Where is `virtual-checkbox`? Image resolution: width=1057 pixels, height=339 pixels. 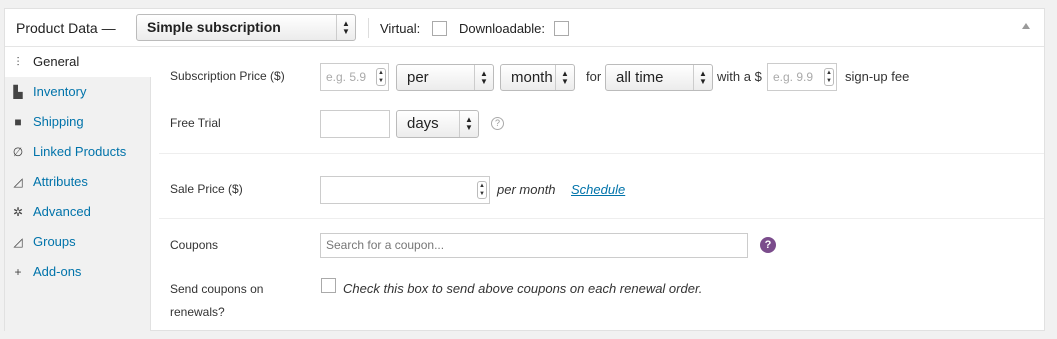 virtual-checkbox is located at coordinates (439, 28).